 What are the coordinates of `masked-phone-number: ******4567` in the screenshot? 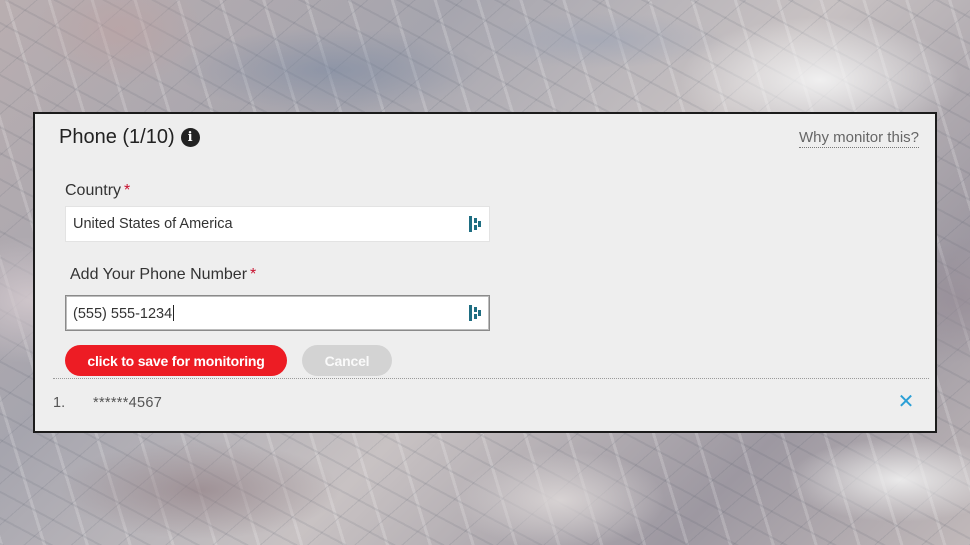 It's located at (128, 403).